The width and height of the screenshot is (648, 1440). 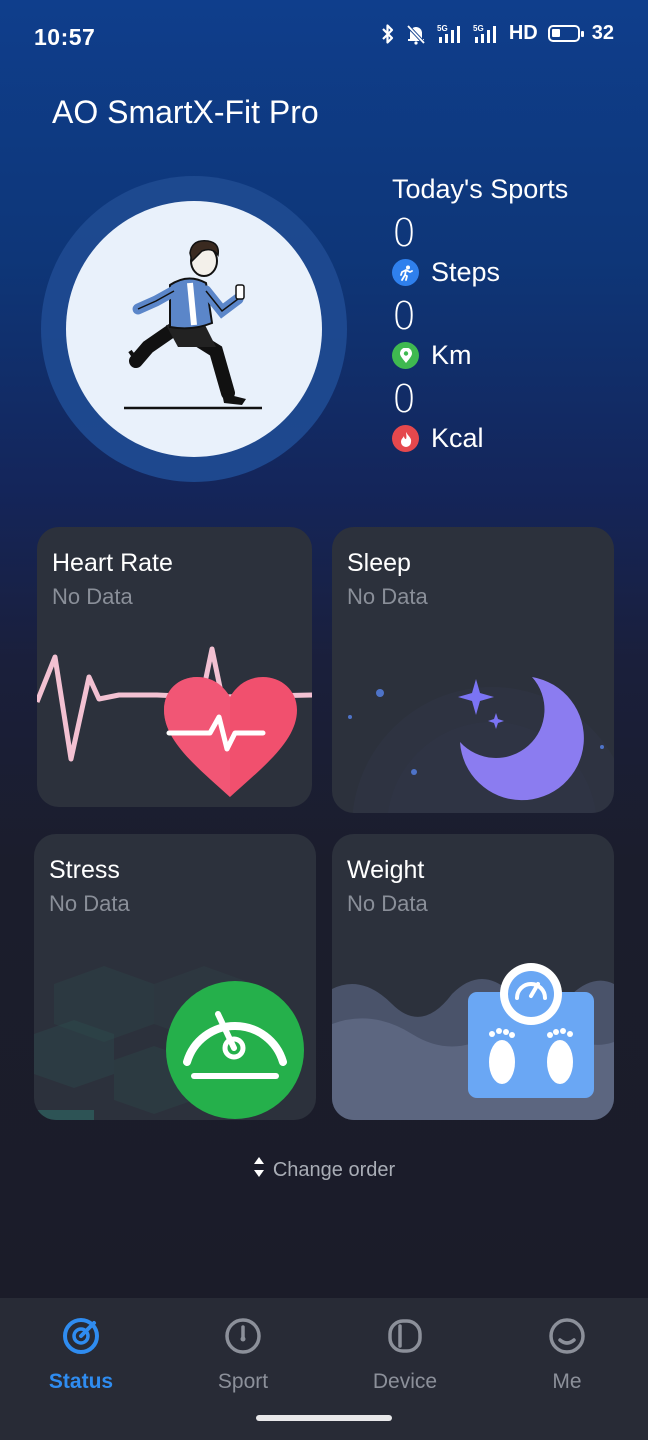 I want to click on todays-sports: Today's Sports 0 Steps 0 Km 0 Kcal, so click(x=480, y=314).